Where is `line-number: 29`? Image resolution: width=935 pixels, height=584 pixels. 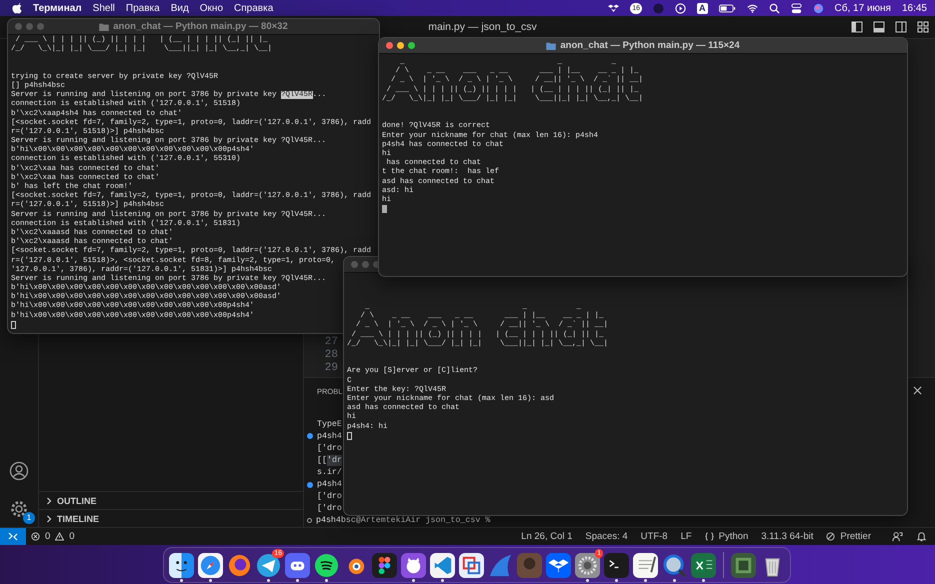 line-number: 29 is located at coordinates (331, 368).